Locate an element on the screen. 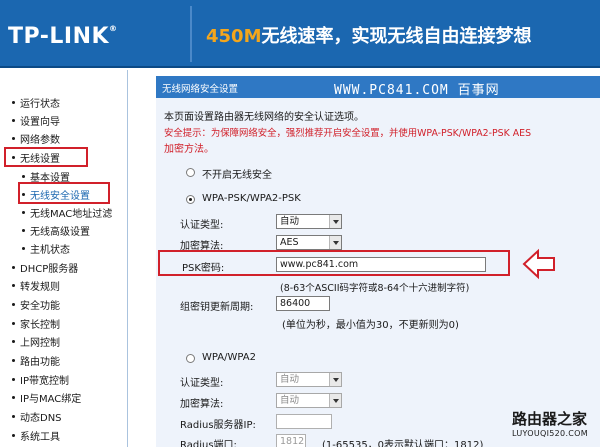 This screenshot has width=600, height=447. radio-disable-security is located at coordinates (190, 172).